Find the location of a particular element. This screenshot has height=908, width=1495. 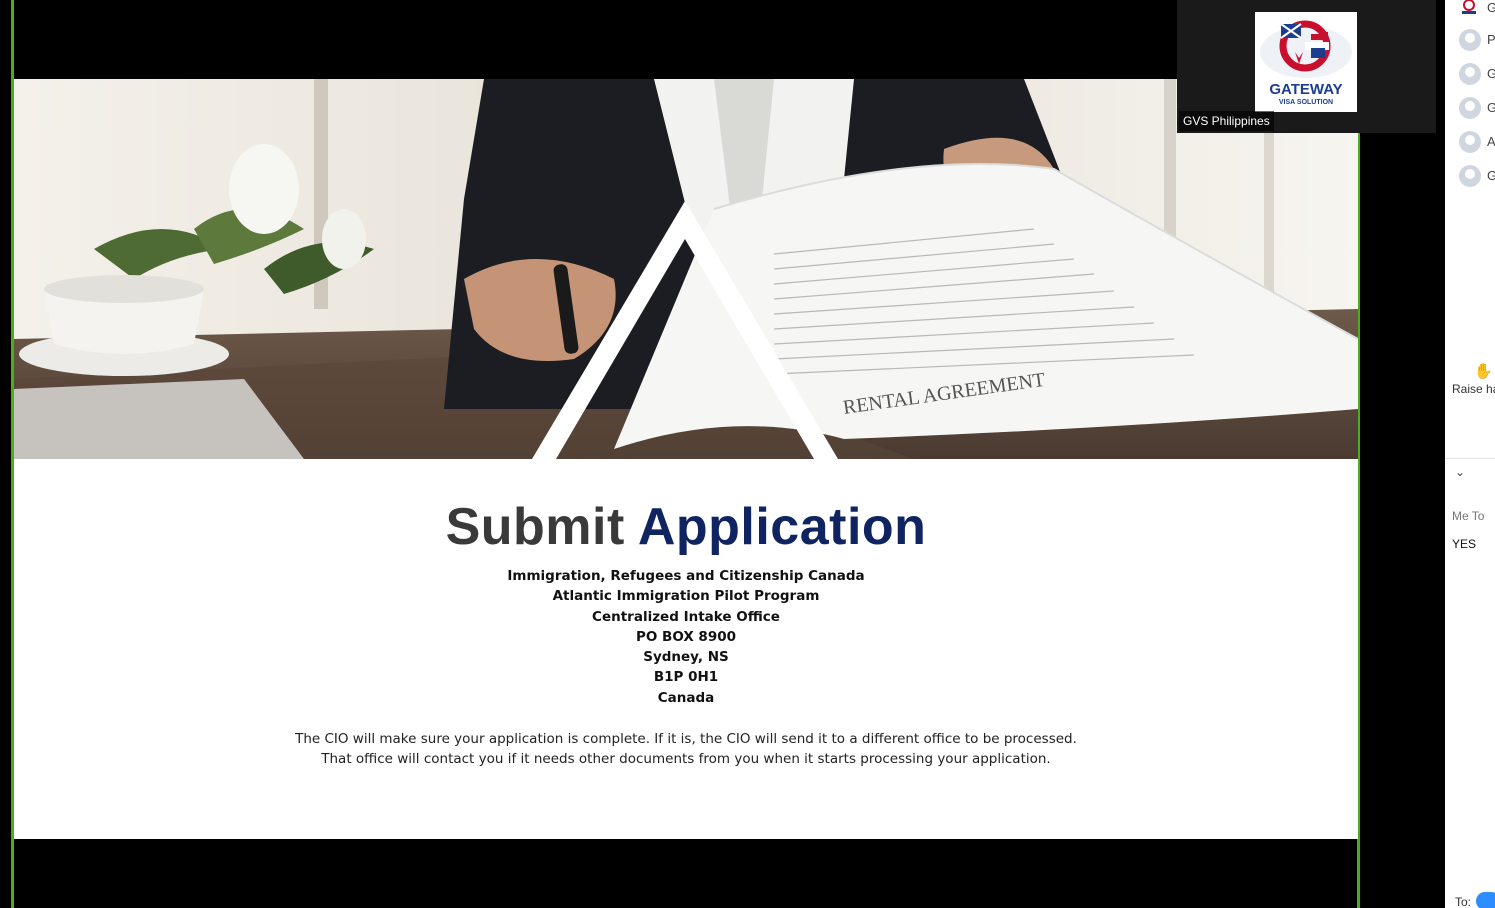

address-line: Atlantic Immigration Pilot Program is located at coordinates (686, 596).